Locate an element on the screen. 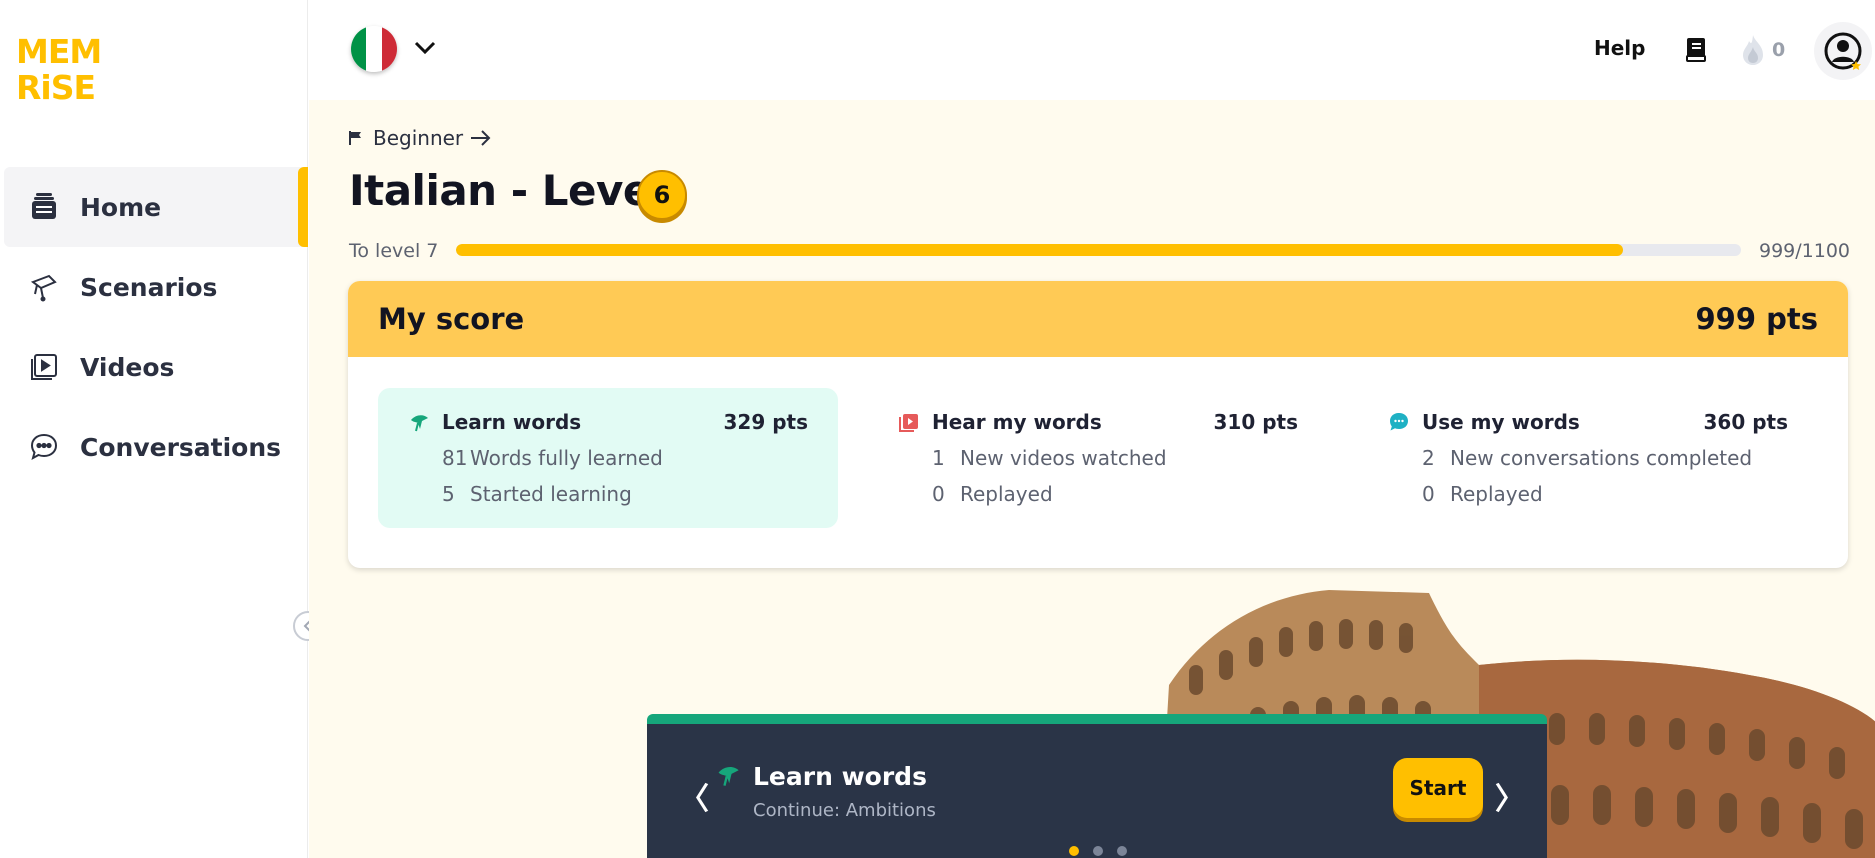 Image resolution: width=1875 pixels, height=858 pixels. video-play-icon is located at coordinates (44, 367).